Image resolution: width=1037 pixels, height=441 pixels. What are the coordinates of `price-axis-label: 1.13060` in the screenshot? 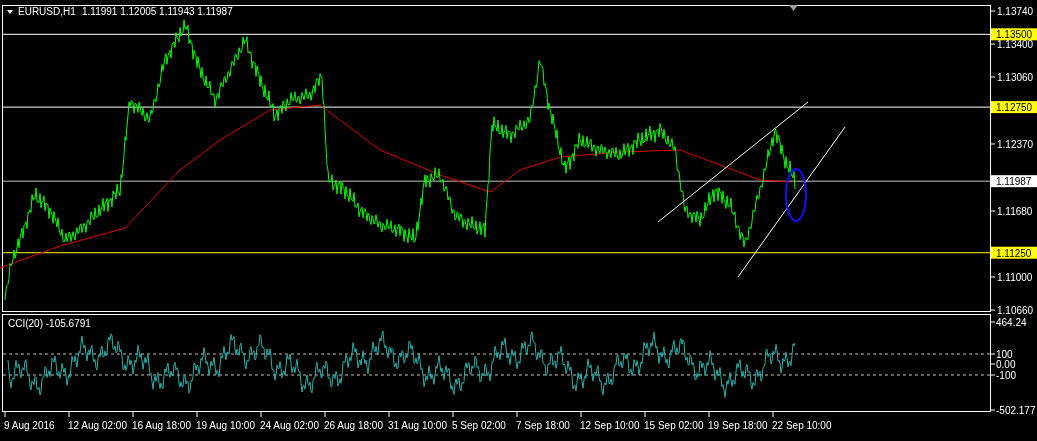 It's located at (1015, 77).